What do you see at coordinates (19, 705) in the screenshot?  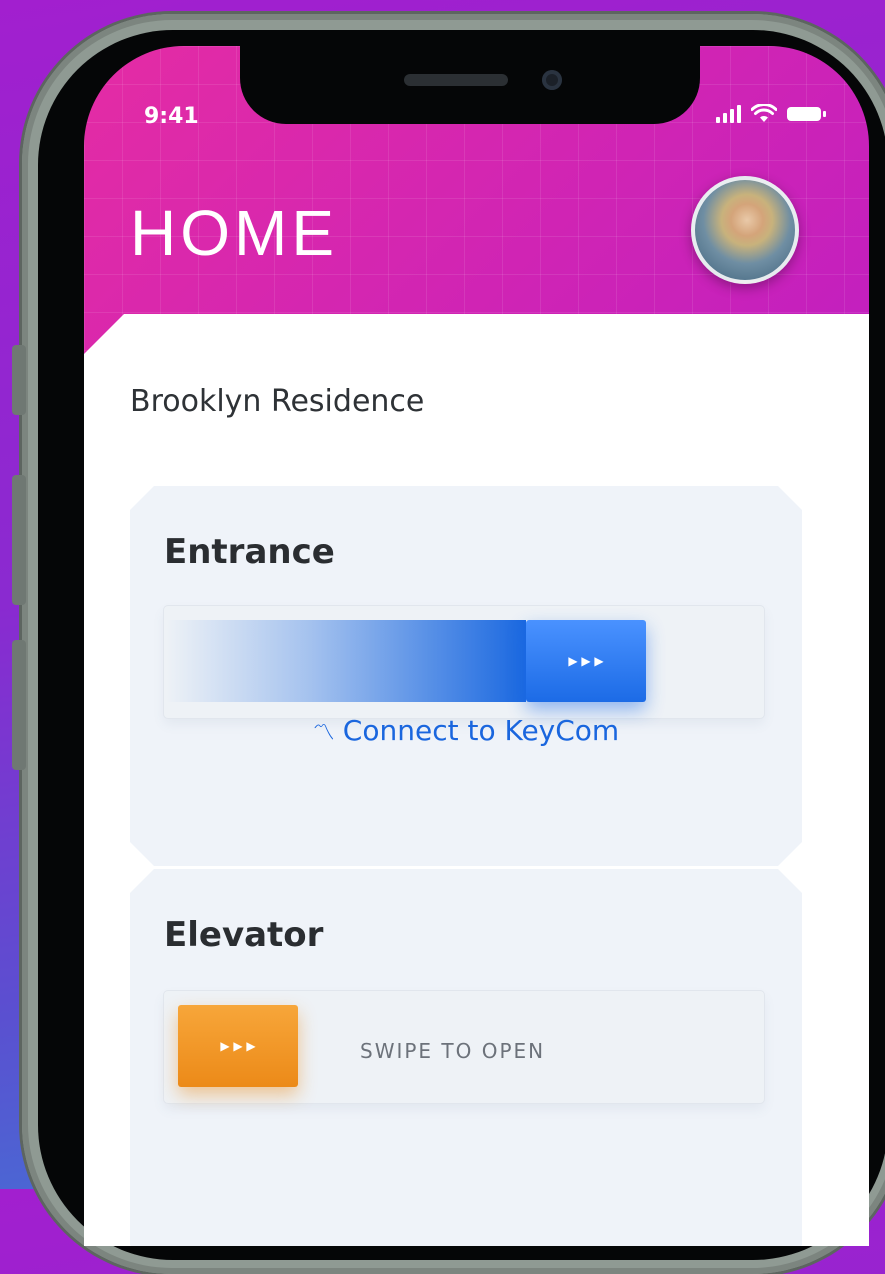 I see `volume-down-button` at bounding box center [19, 705].